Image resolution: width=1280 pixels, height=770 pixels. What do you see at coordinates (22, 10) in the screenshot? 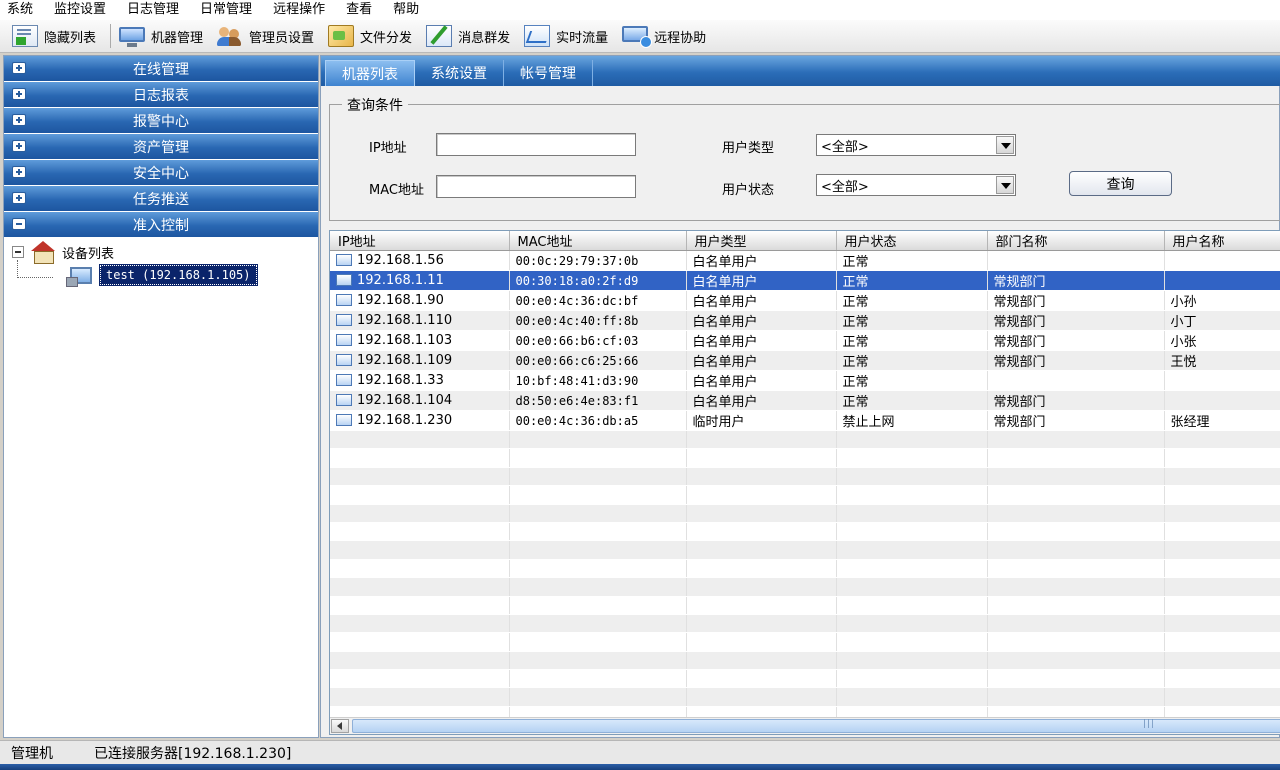
I see `menu-item-0: 系统` at bounding box center [22, 10].